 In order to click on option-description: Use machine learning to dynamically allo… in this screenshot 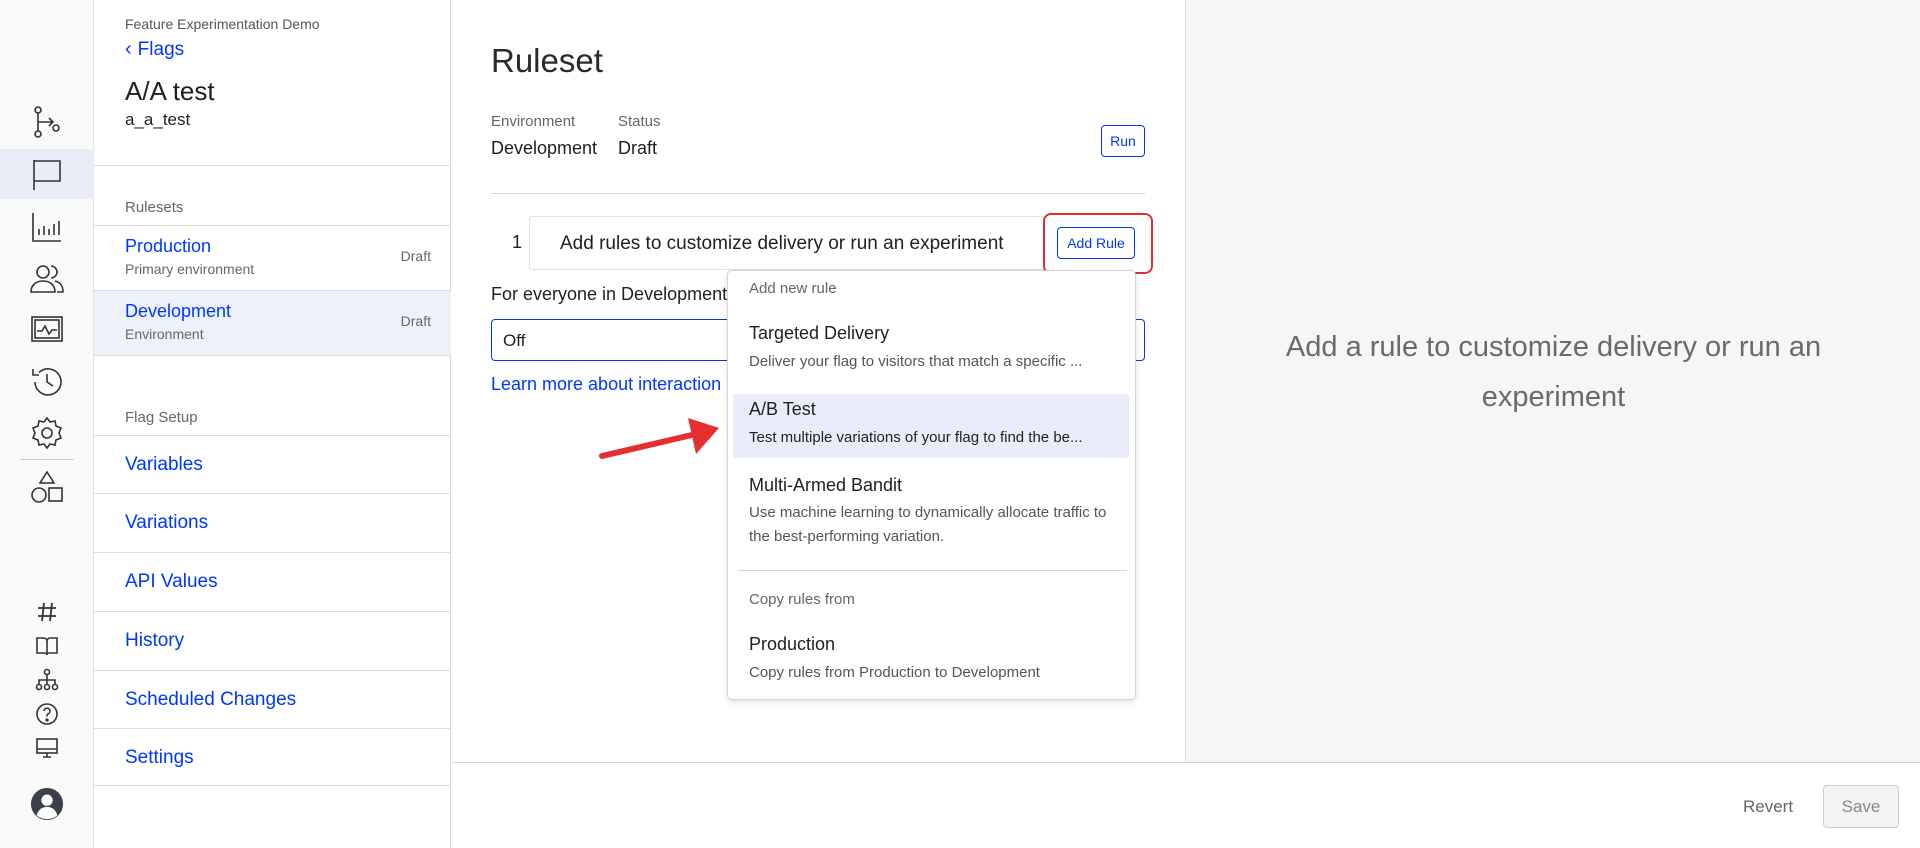, I will do `click(928, 524)`.